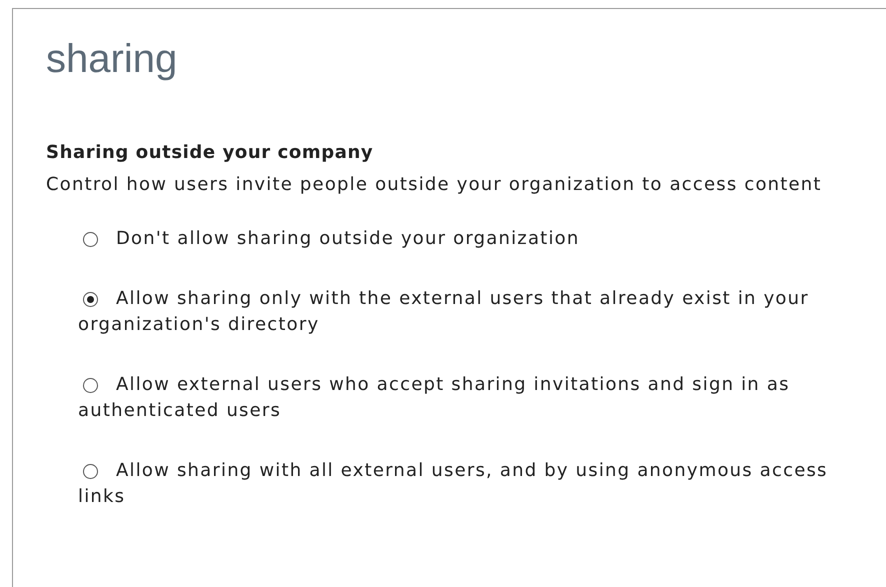 The image size is (886, 587). What do you see at coordinates (210, 153) in the screenshot?
I see `section-heading: Sharing outside your company` at bounding box center [210, 153].